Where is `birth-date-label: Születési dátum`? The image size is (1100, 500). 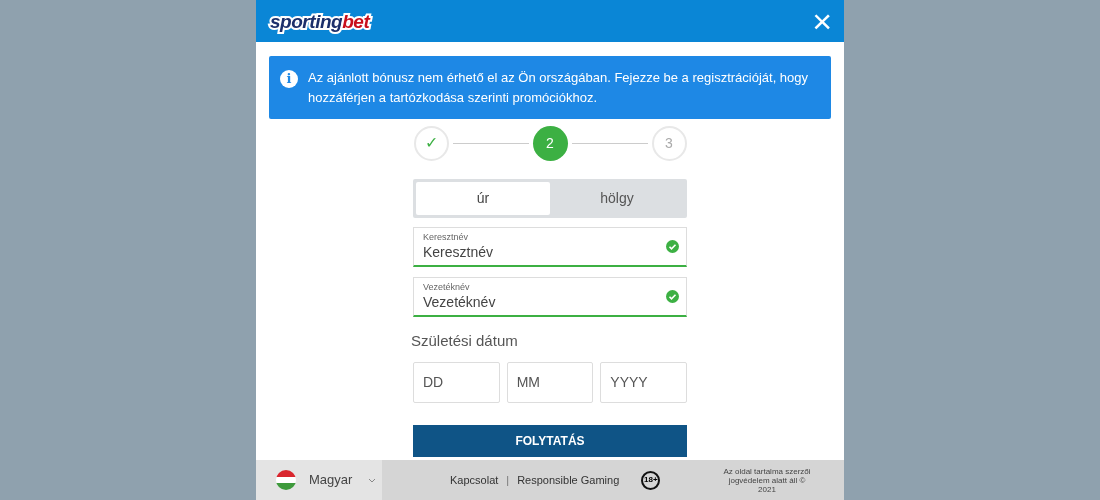
birth-date-label: Születési dátum is located at coordinates (465, 341).